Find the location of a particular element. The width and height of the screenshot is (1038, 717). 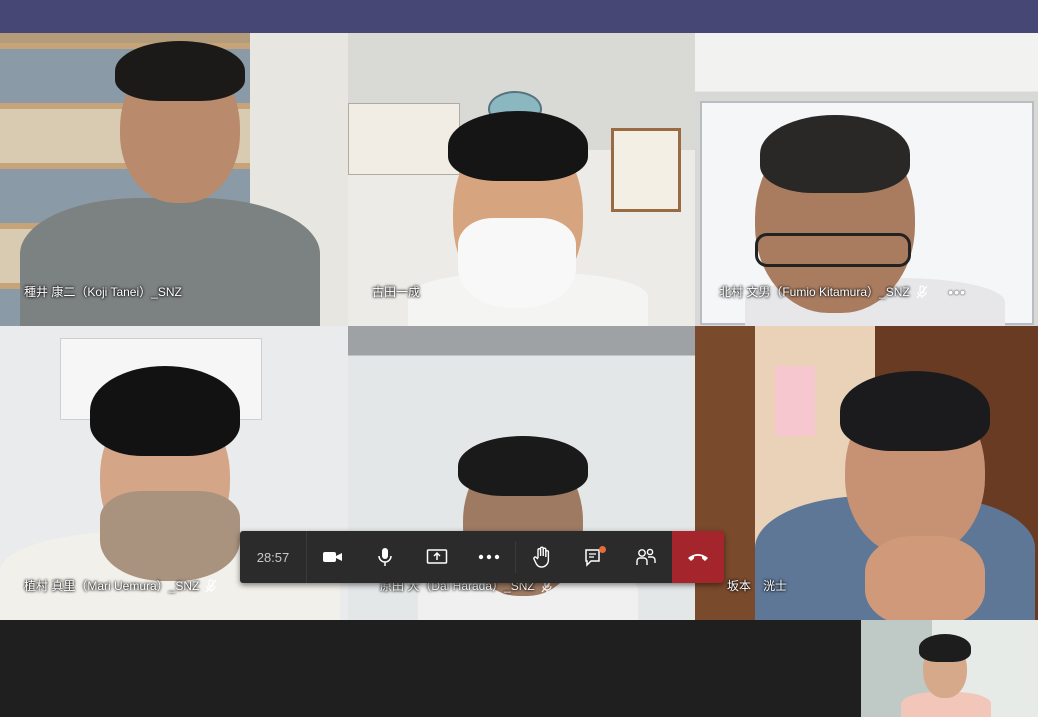

participant-name: 古田一成 is located at coordinates (396, 291).